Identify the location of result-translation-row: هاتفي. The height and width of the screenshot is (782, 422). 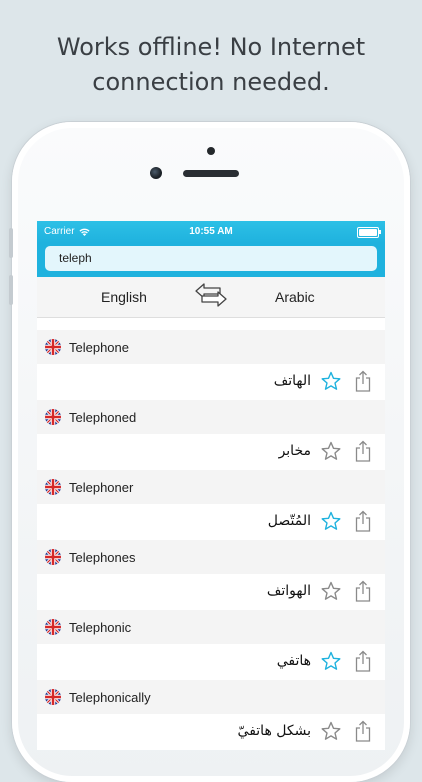
(211, 662).